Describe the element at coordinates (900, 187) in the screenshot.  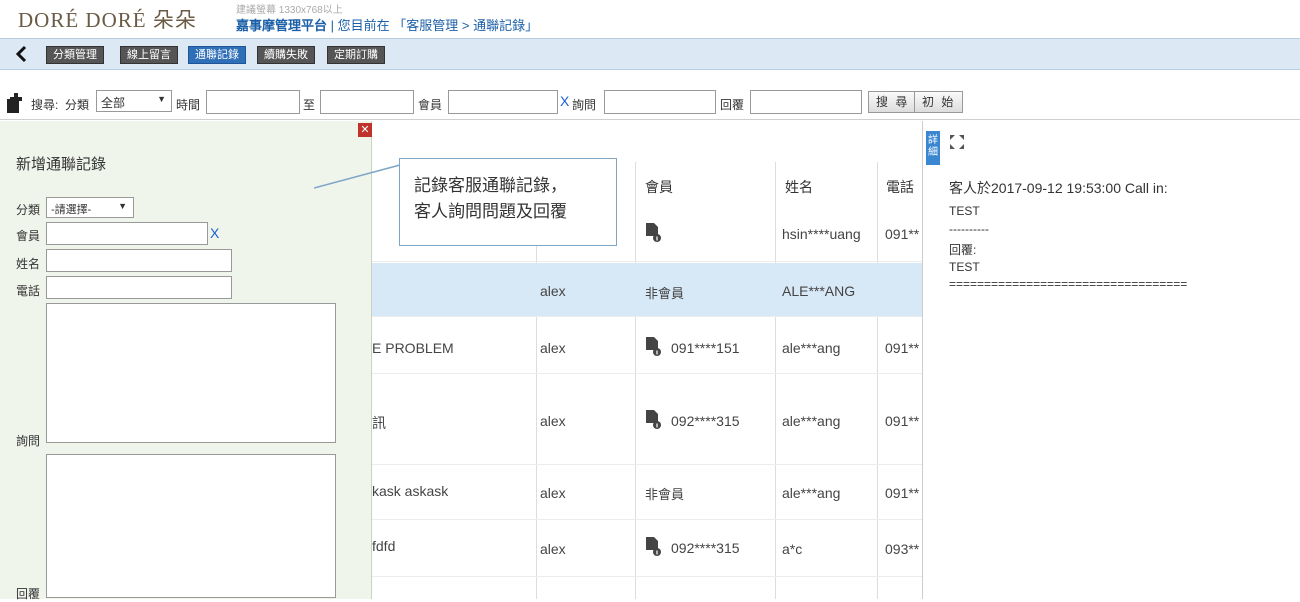
I see `column-header-phone: 電話` at that location.